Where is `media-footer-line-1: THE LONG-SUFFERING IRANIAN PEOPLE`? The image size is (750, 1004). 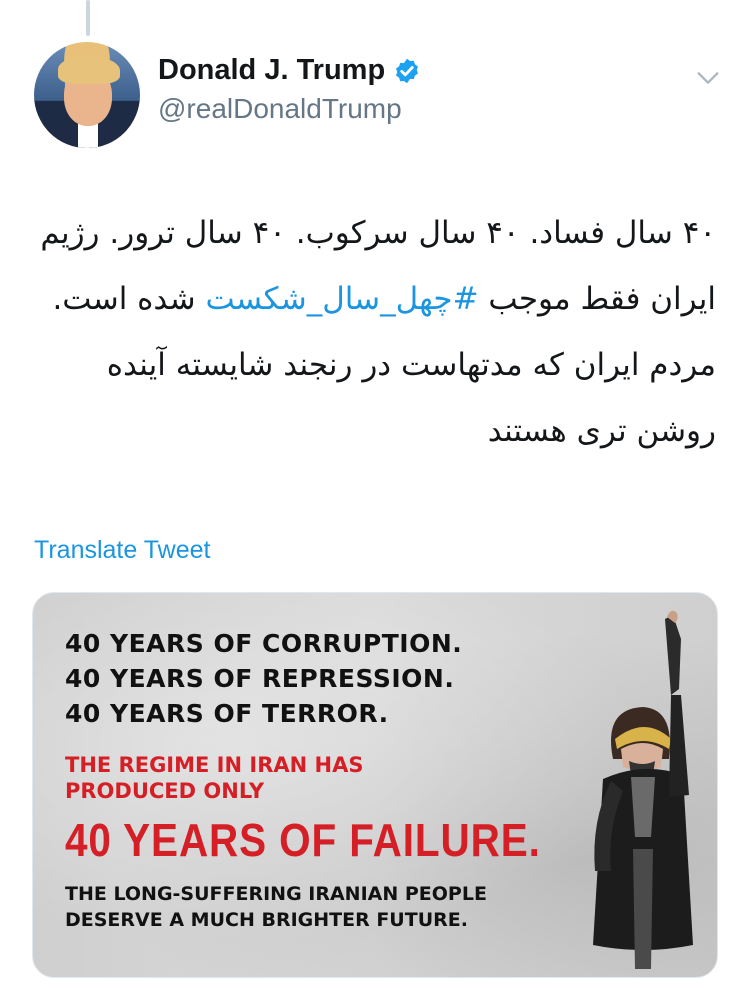
media-footer-line-1: THE LONG-SUFFERING IRANIAN PEOPLE is located at coordinates (276, 894).